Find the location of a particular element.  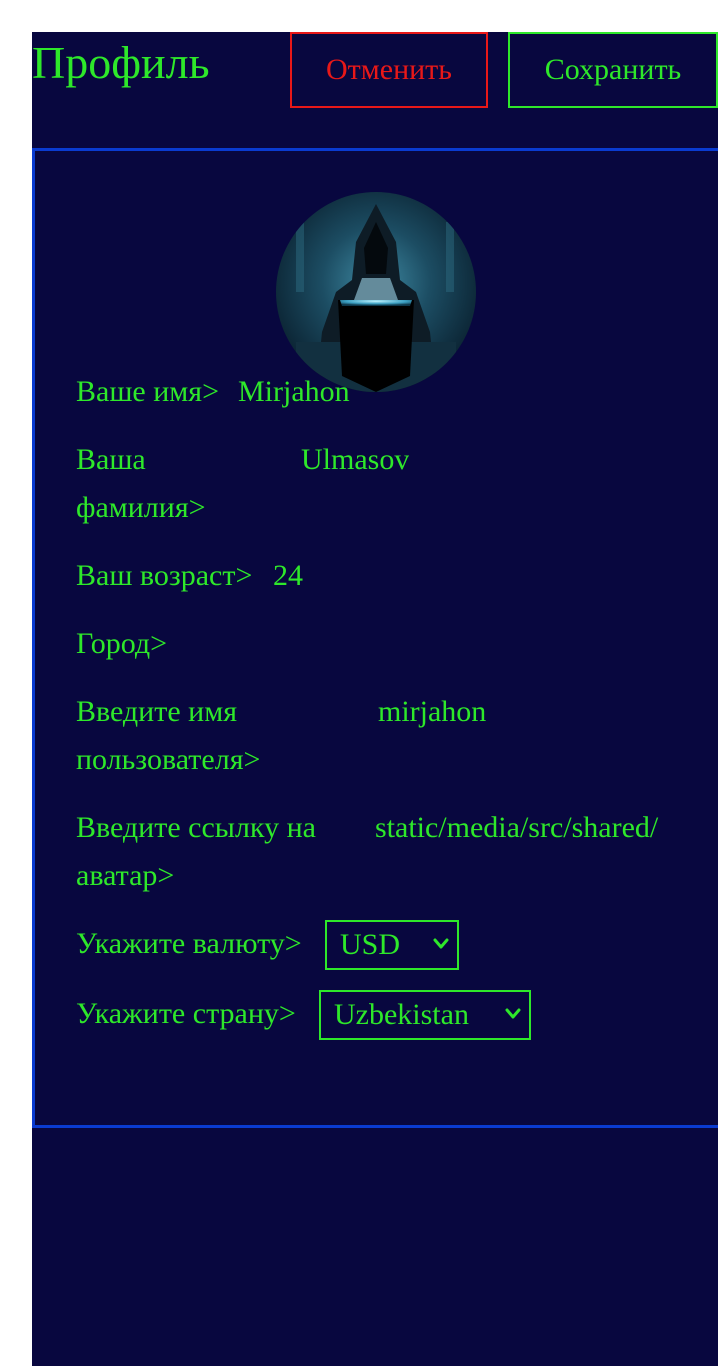

avatar is located at coordinates (376, 292).